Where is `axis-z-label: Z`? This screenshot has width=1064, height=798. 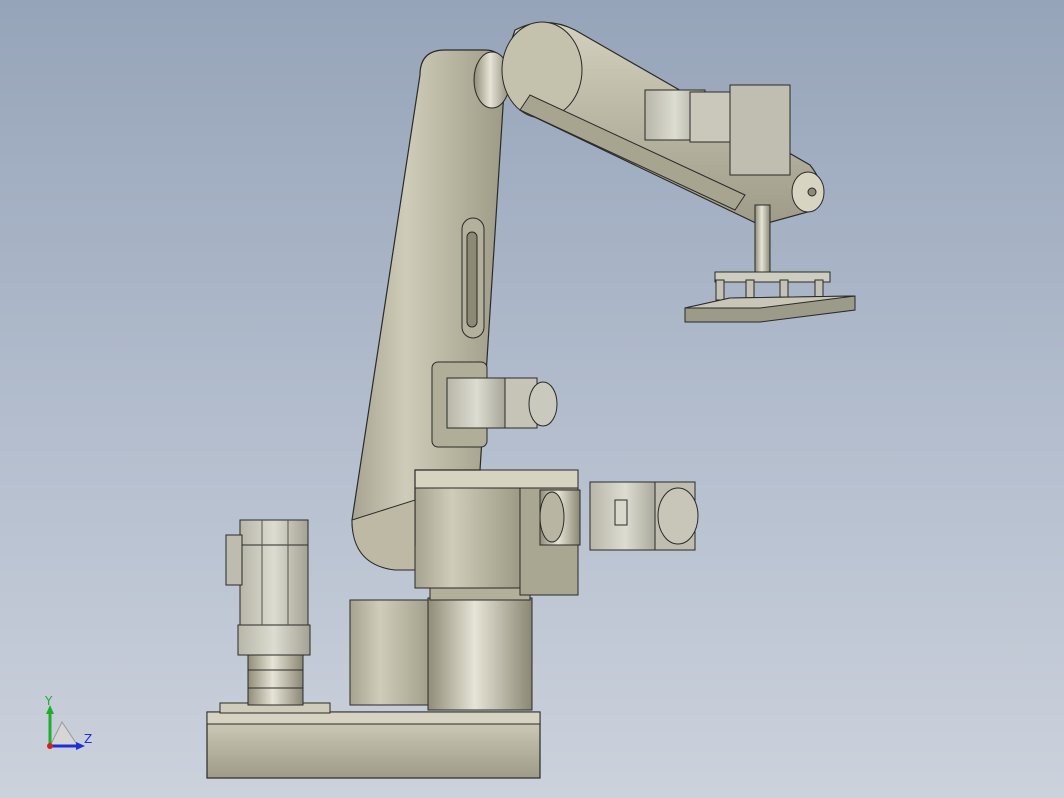 axis-z-label: Z is located at coordinates (88, 739).